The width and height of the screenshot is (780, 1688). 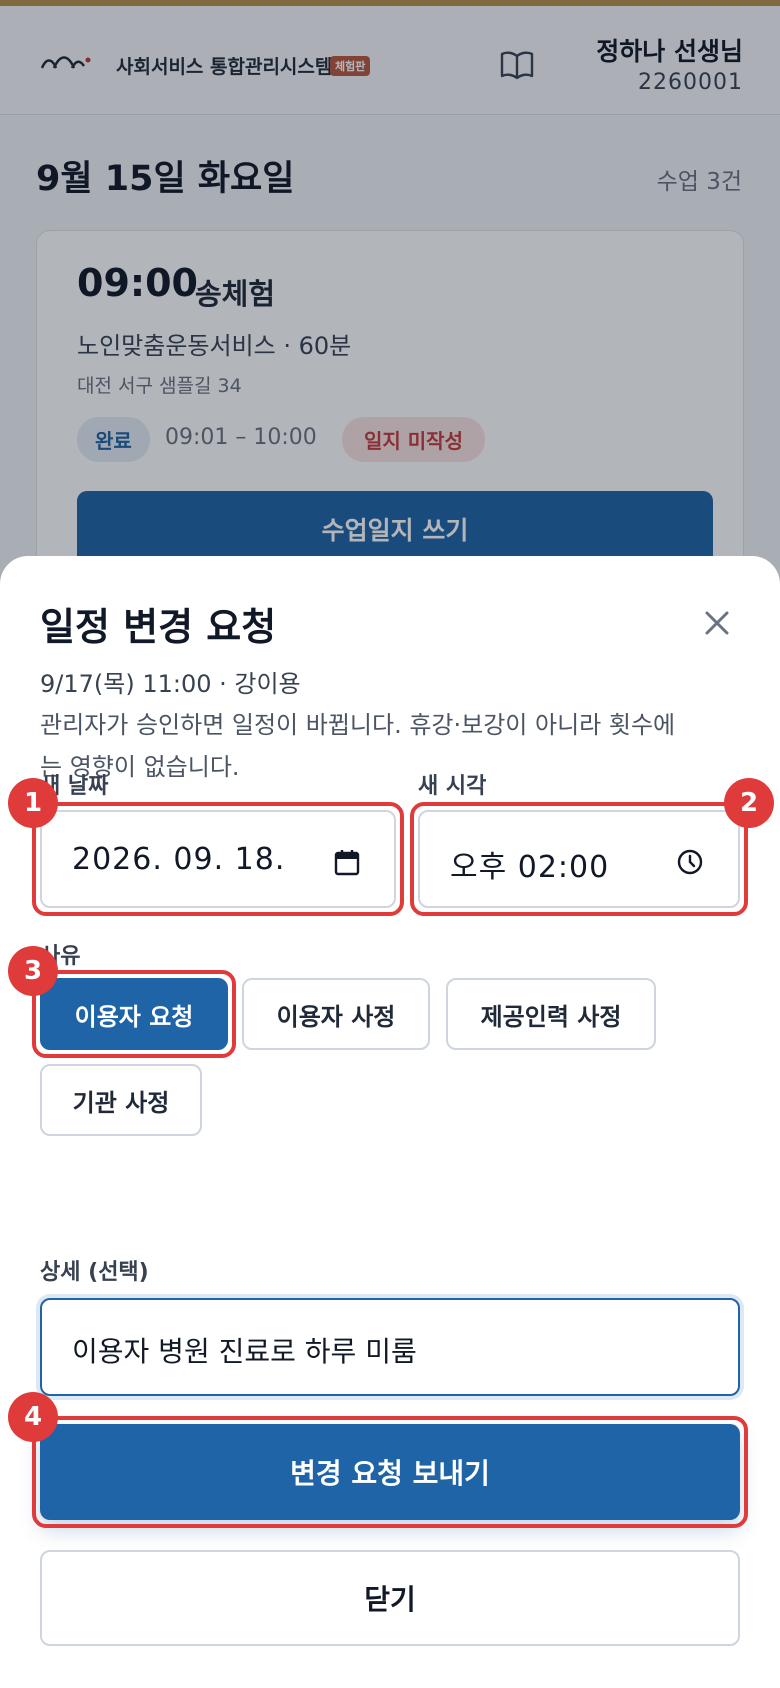 I want to click on reason-chip-agency-circumstance: 기관 사정, so click(x=121, y=1100).